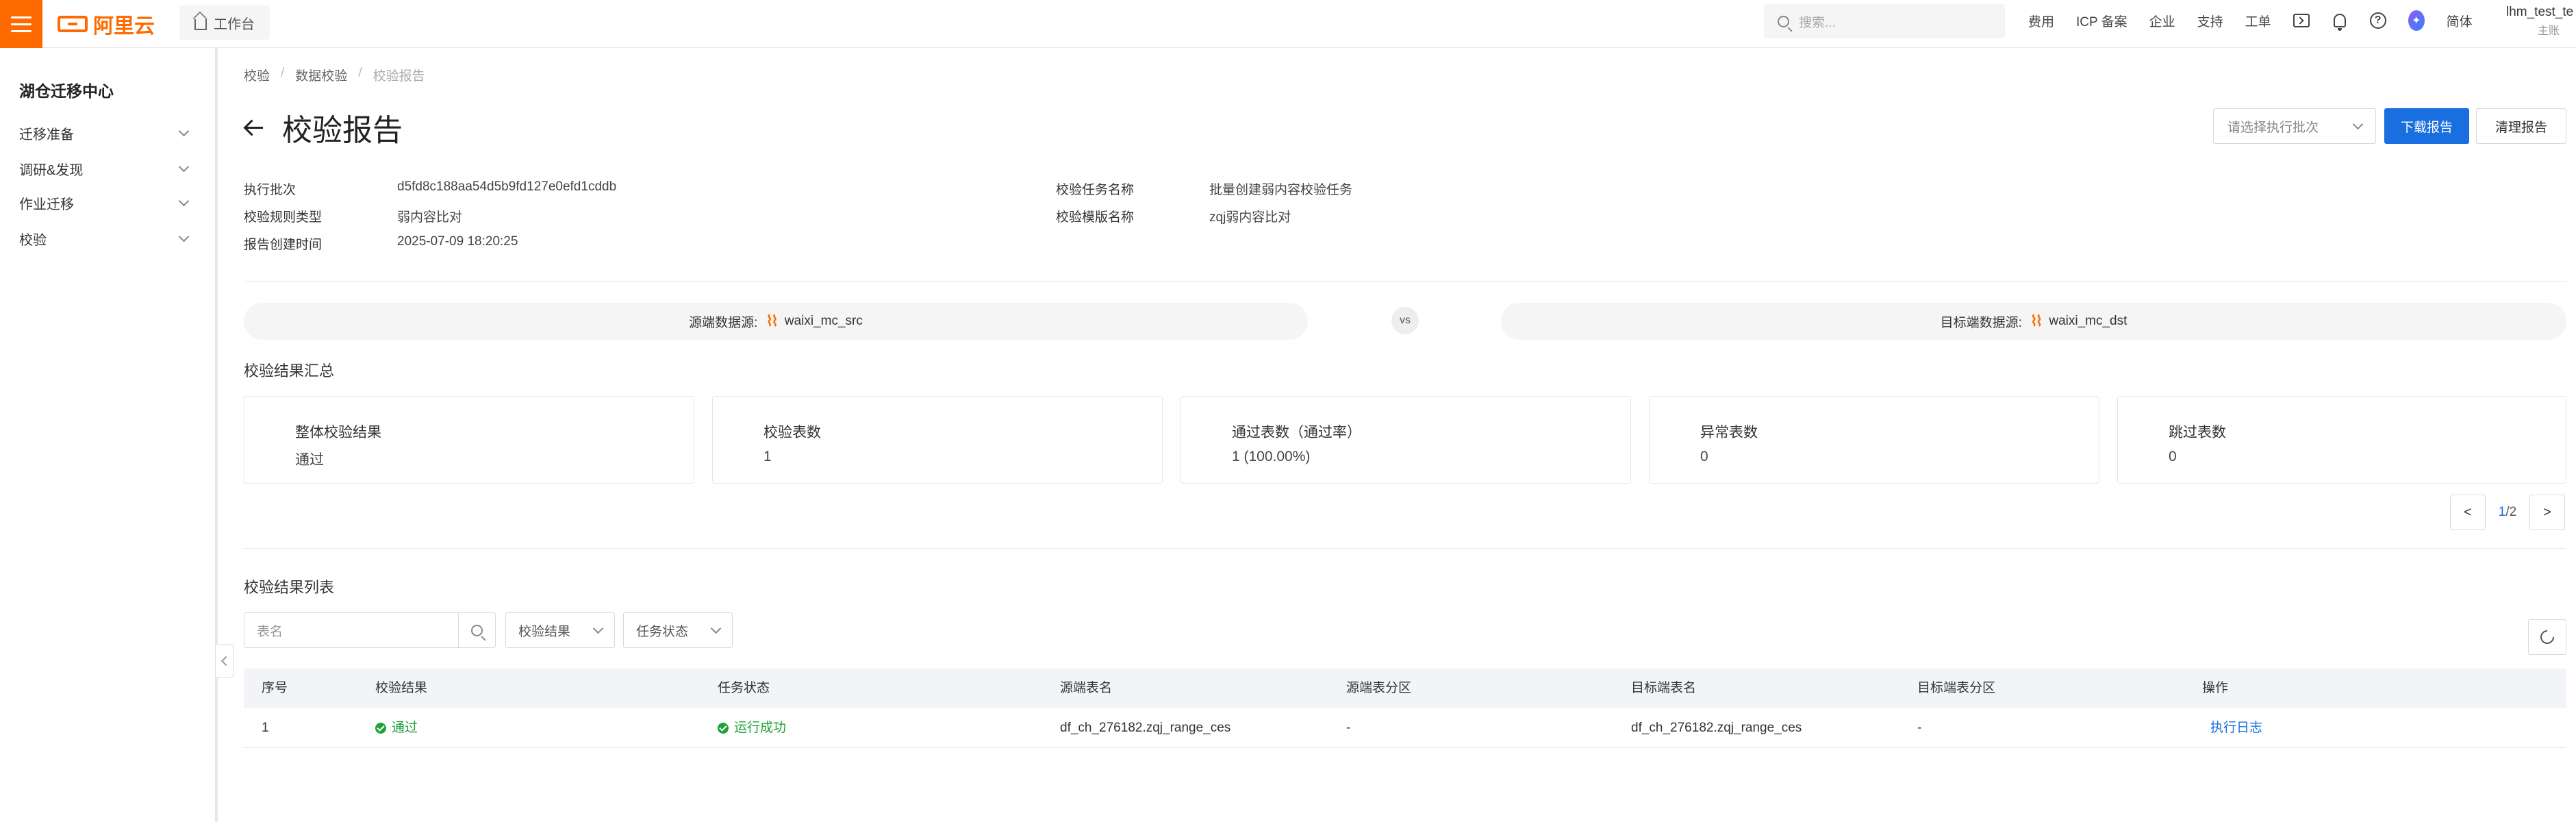 This screenshot has height=822, width=2576. What do you see at coordinates (1405, 321) in the screenshot?
I see `vs-badge: vs` at bounding box center [1405, 321].